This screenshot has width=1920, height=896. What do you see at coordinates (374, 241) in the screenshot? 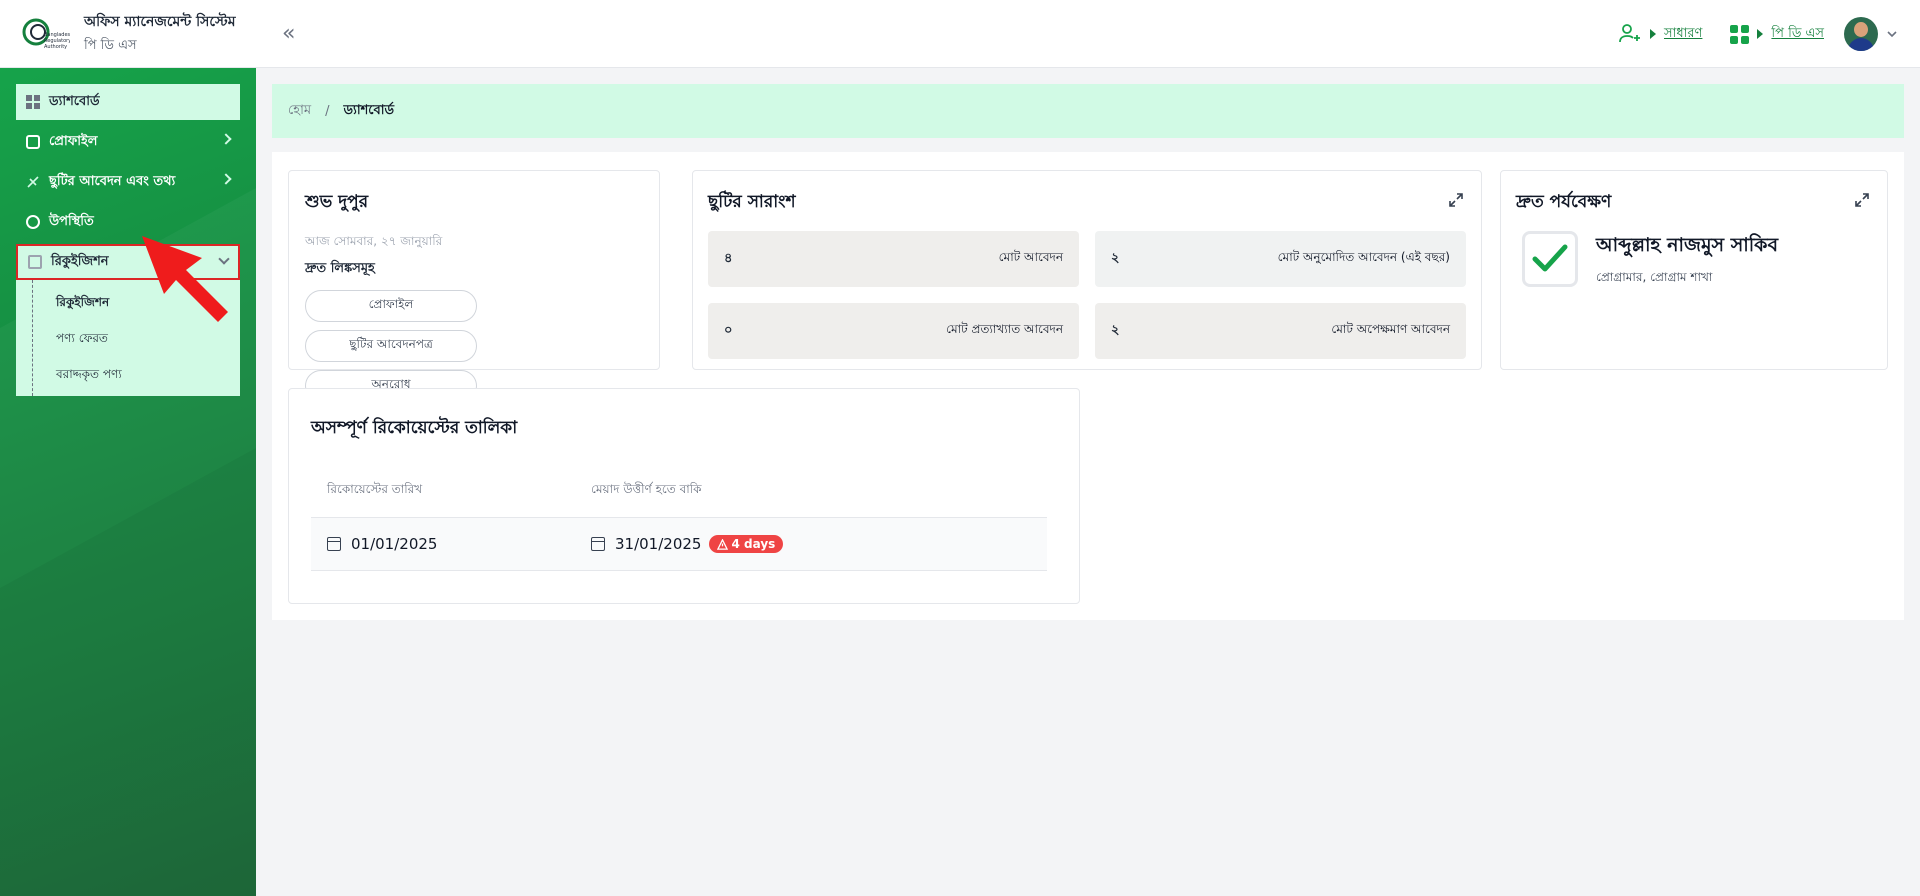
I see `greeting-date: আজ সোমবার, ২৭ জানুয়ারি` at bounding box center [374, 241].